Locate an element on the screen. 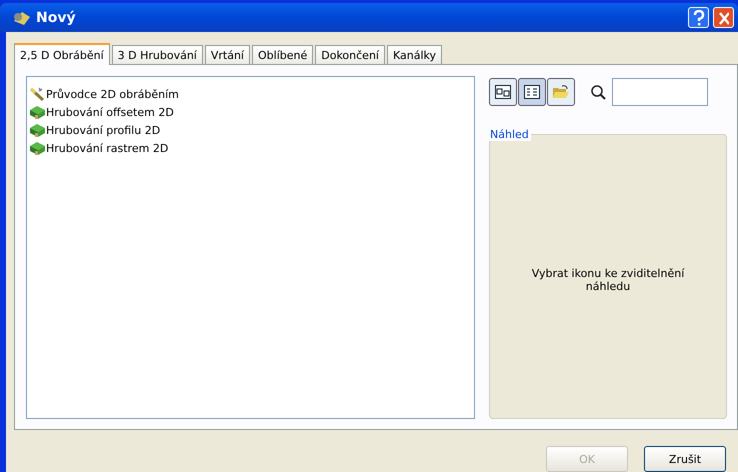  question-mark-icon is located at coordinates (698, 18).